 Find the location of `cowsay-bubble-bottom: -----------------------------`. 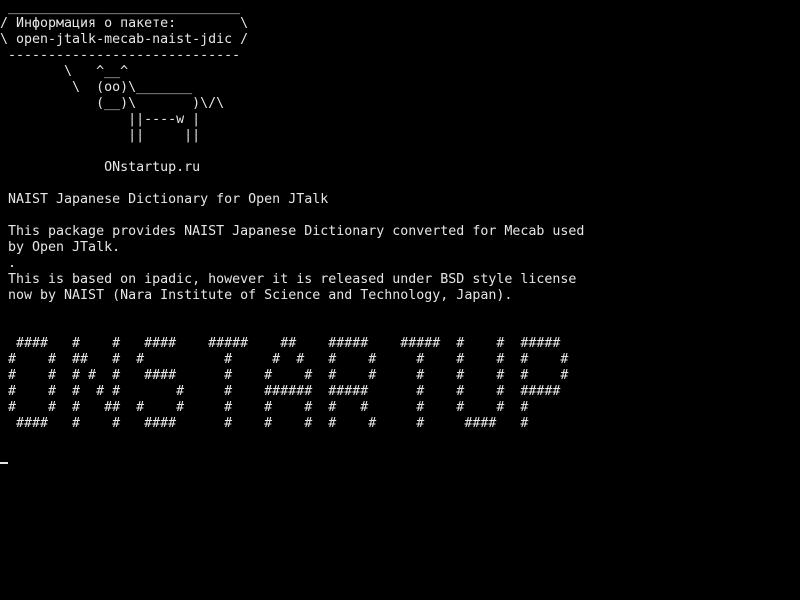

cowsay-bubble-bottom: ----------------------------- is located at coordinates (120, 55).